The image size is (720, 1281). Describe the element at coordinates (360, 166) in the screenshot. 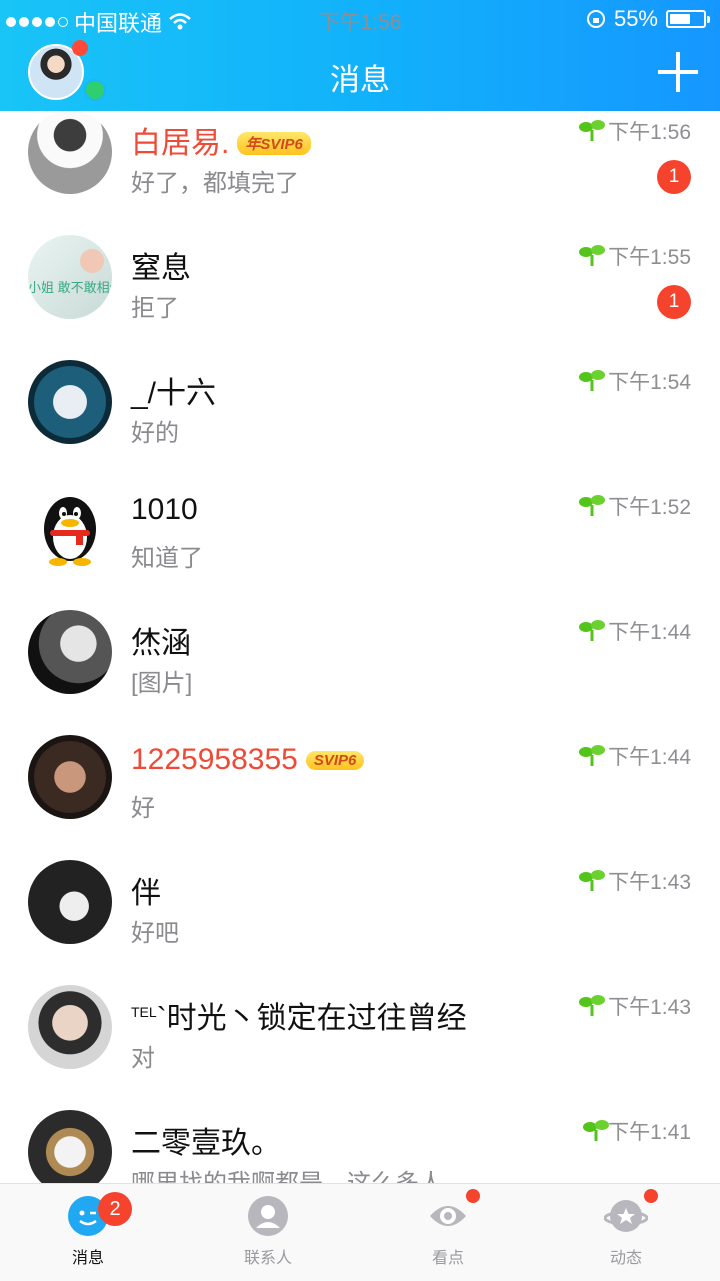

I see `conversation-row: 白居易. 年SVIP6 好了，都填完了 下午1:56 1` at that location.